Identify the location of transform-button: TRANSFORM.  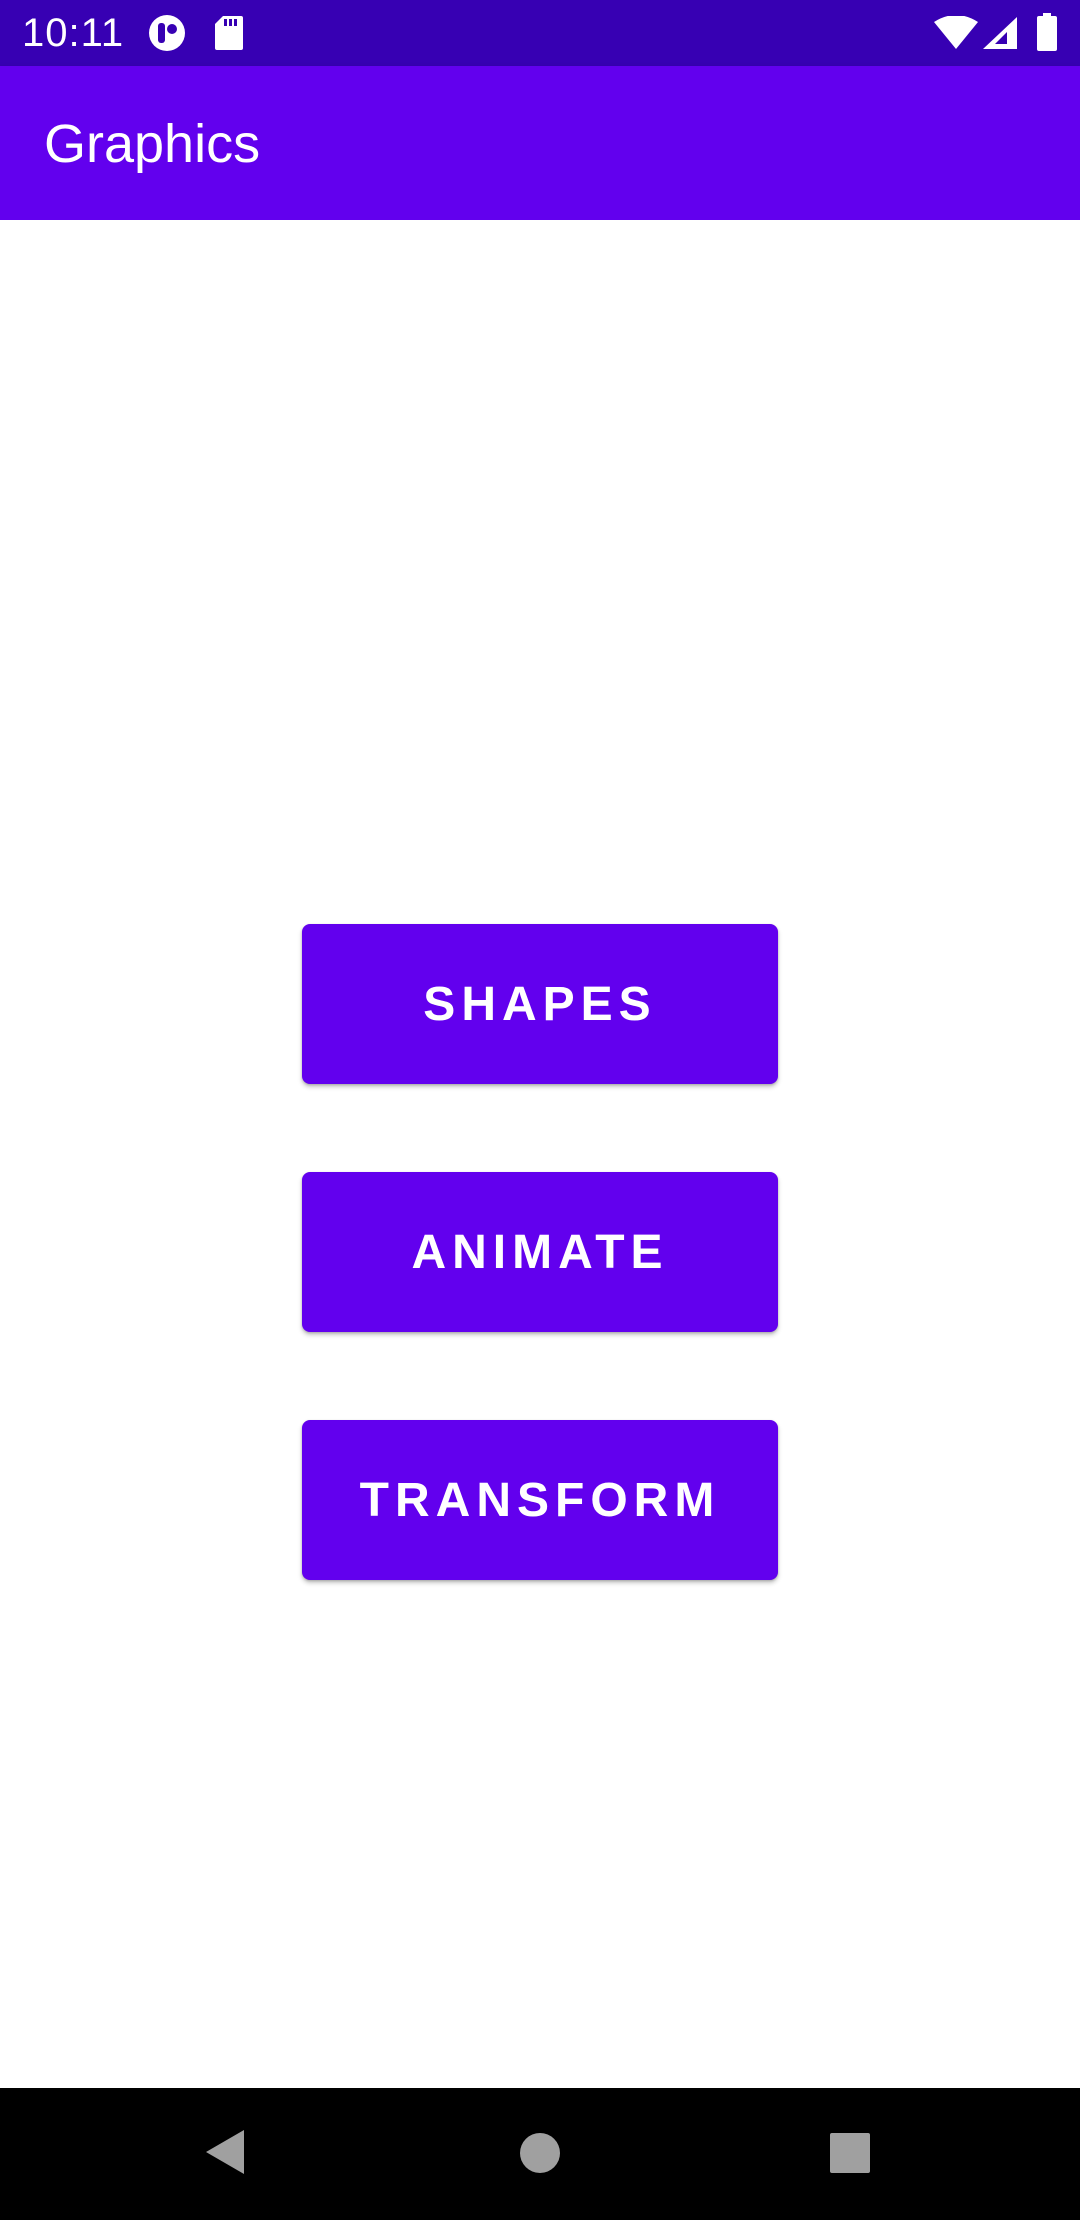
(540, 1500).